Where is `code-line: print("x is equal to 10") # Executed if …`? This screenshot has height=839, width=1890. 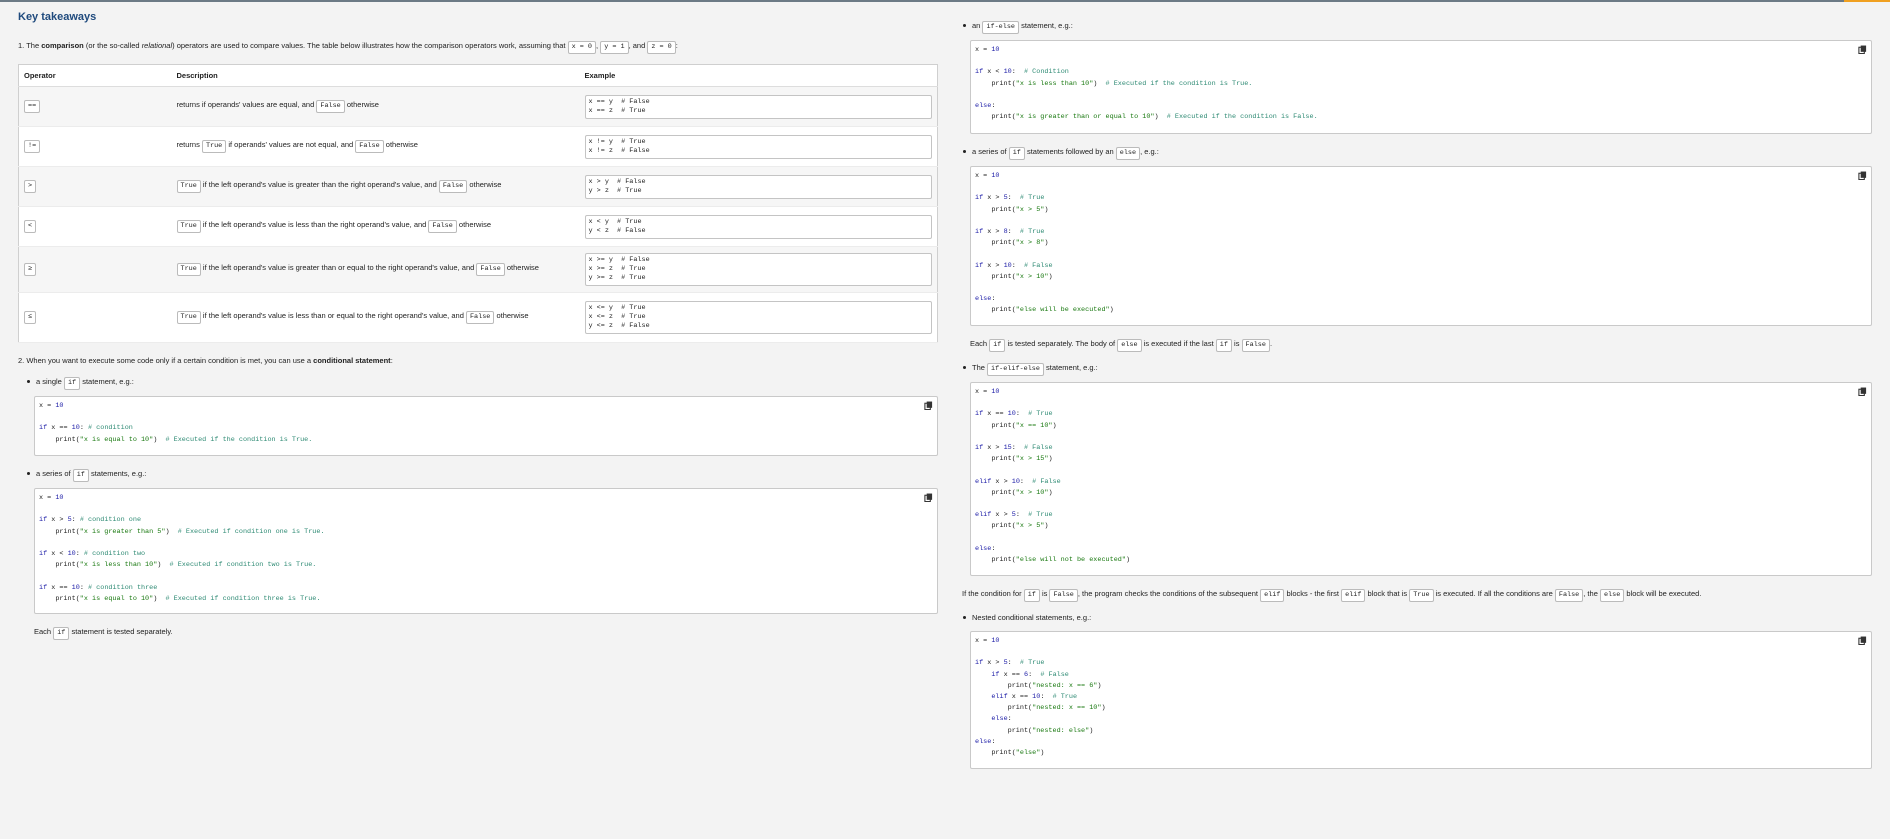
code-line: print("x is equal to 10") # Executed if … is located at coordinates (180, 598).